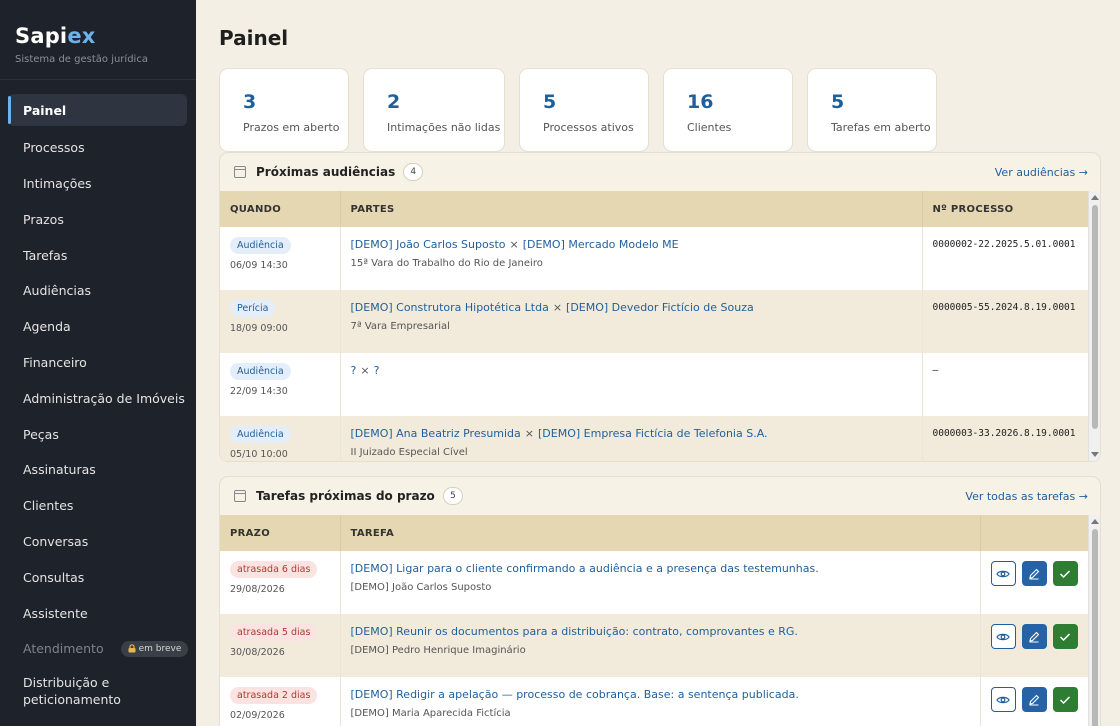 The width and height of the screenshot is (1120, 726). I want to click on sidebar-item-distribuicao: Distribuição e peticionamento, so click(98, 691).